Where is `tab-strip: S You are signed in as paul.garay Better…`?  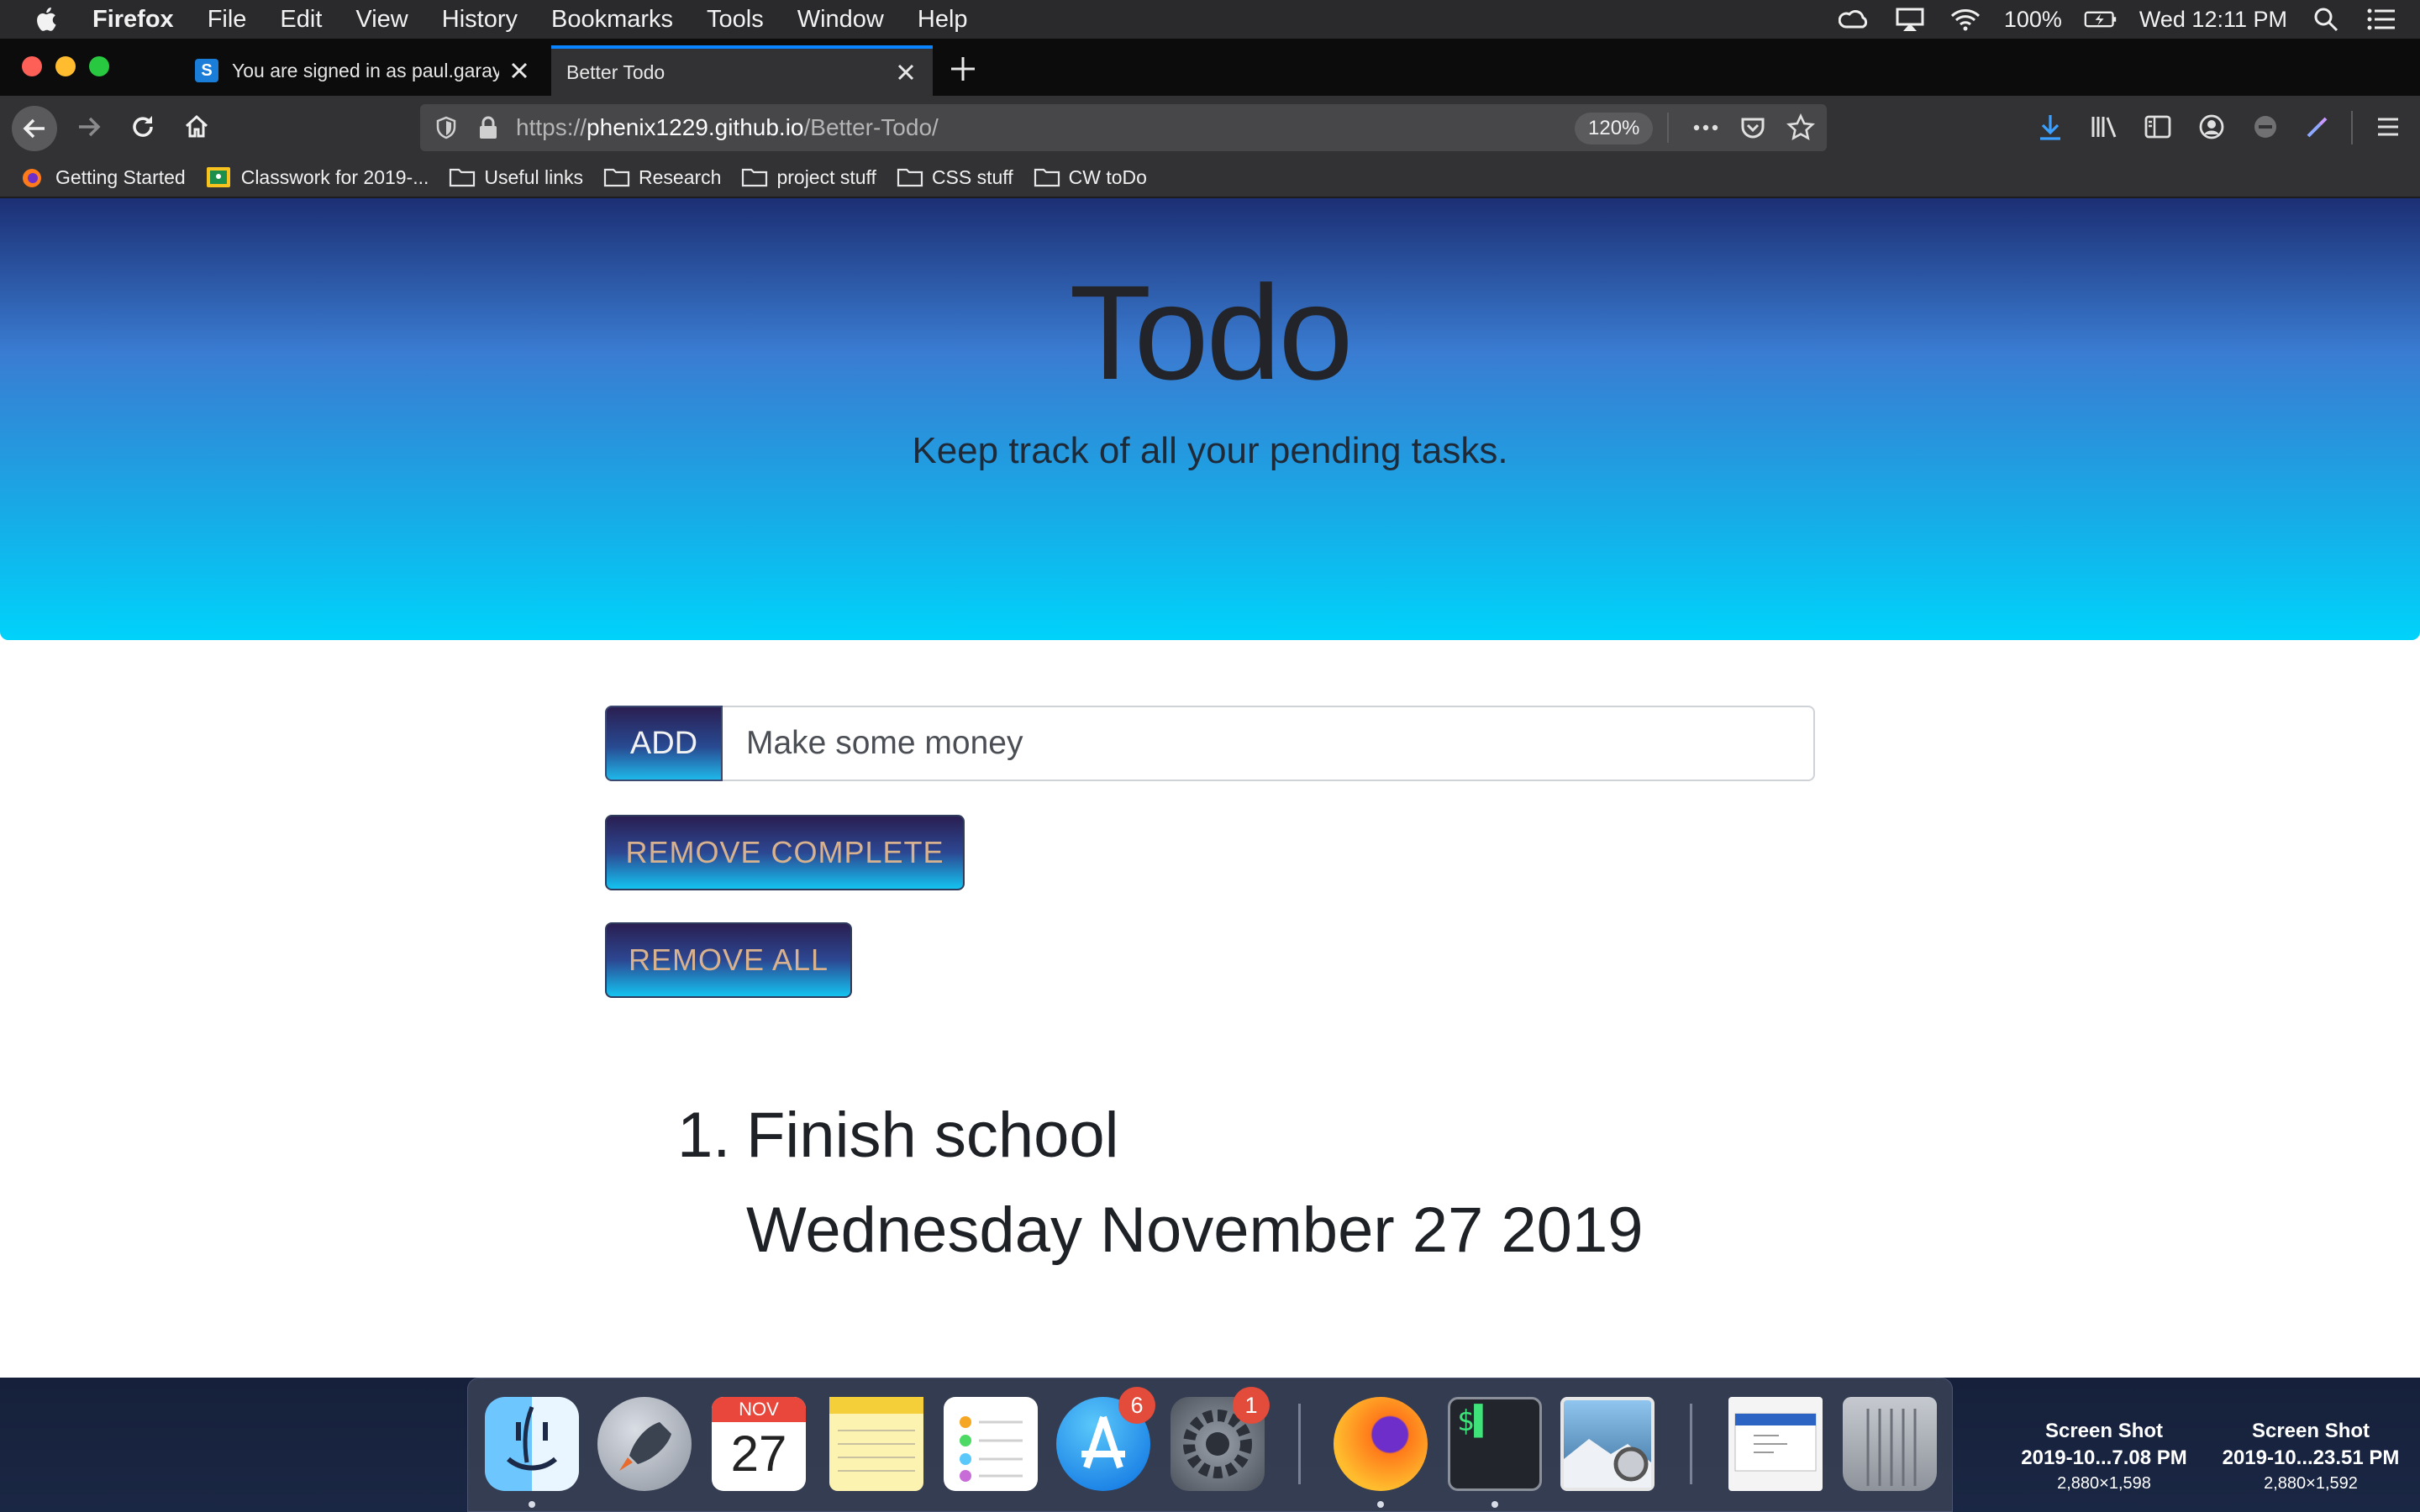 tab-strip: S You are signed in as paul.garay Better… is located at coordinates (1210, 67).